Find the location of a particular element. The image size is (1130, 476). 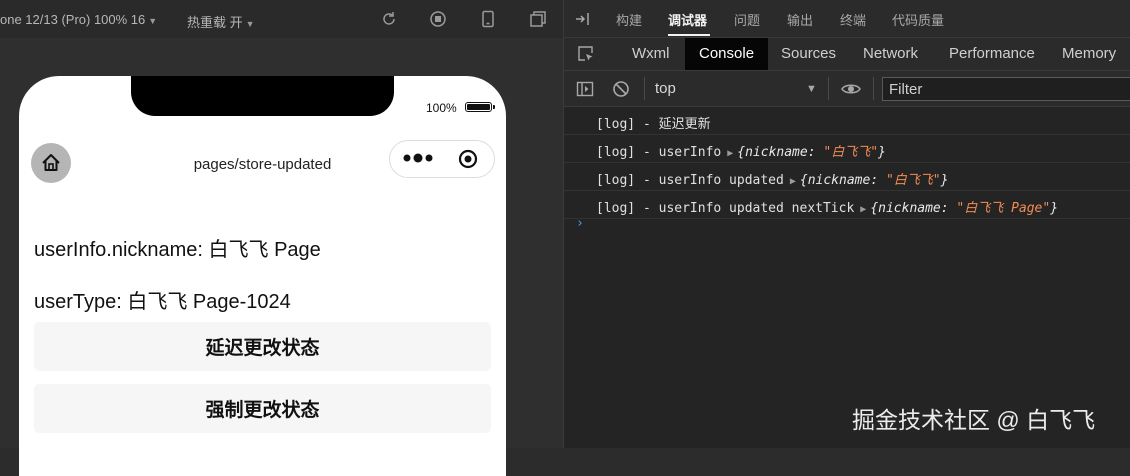

more-icon is located at coordinates (418, 158).